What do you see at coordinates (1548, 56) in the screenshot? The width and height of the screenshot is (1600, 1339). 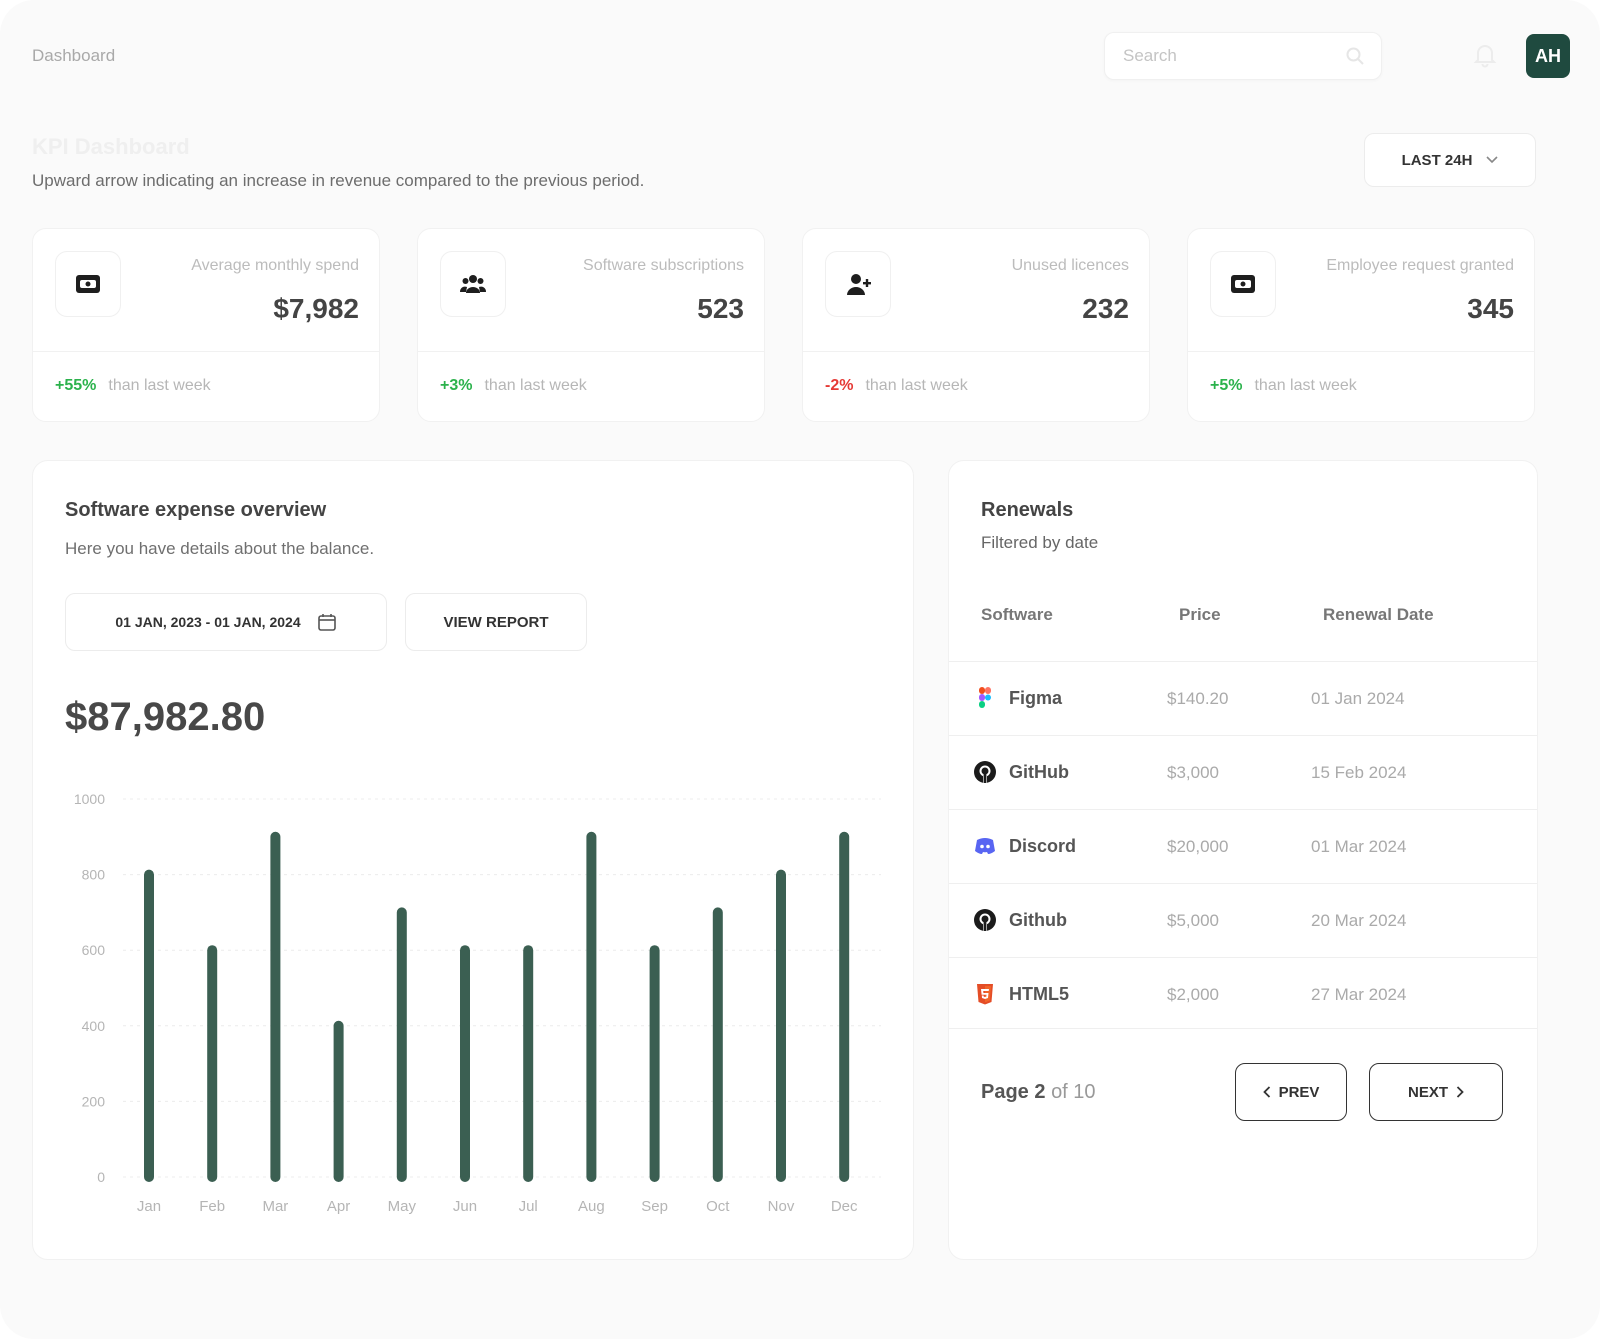 I see `avatar: AH` at bounding box center [1548, 56].